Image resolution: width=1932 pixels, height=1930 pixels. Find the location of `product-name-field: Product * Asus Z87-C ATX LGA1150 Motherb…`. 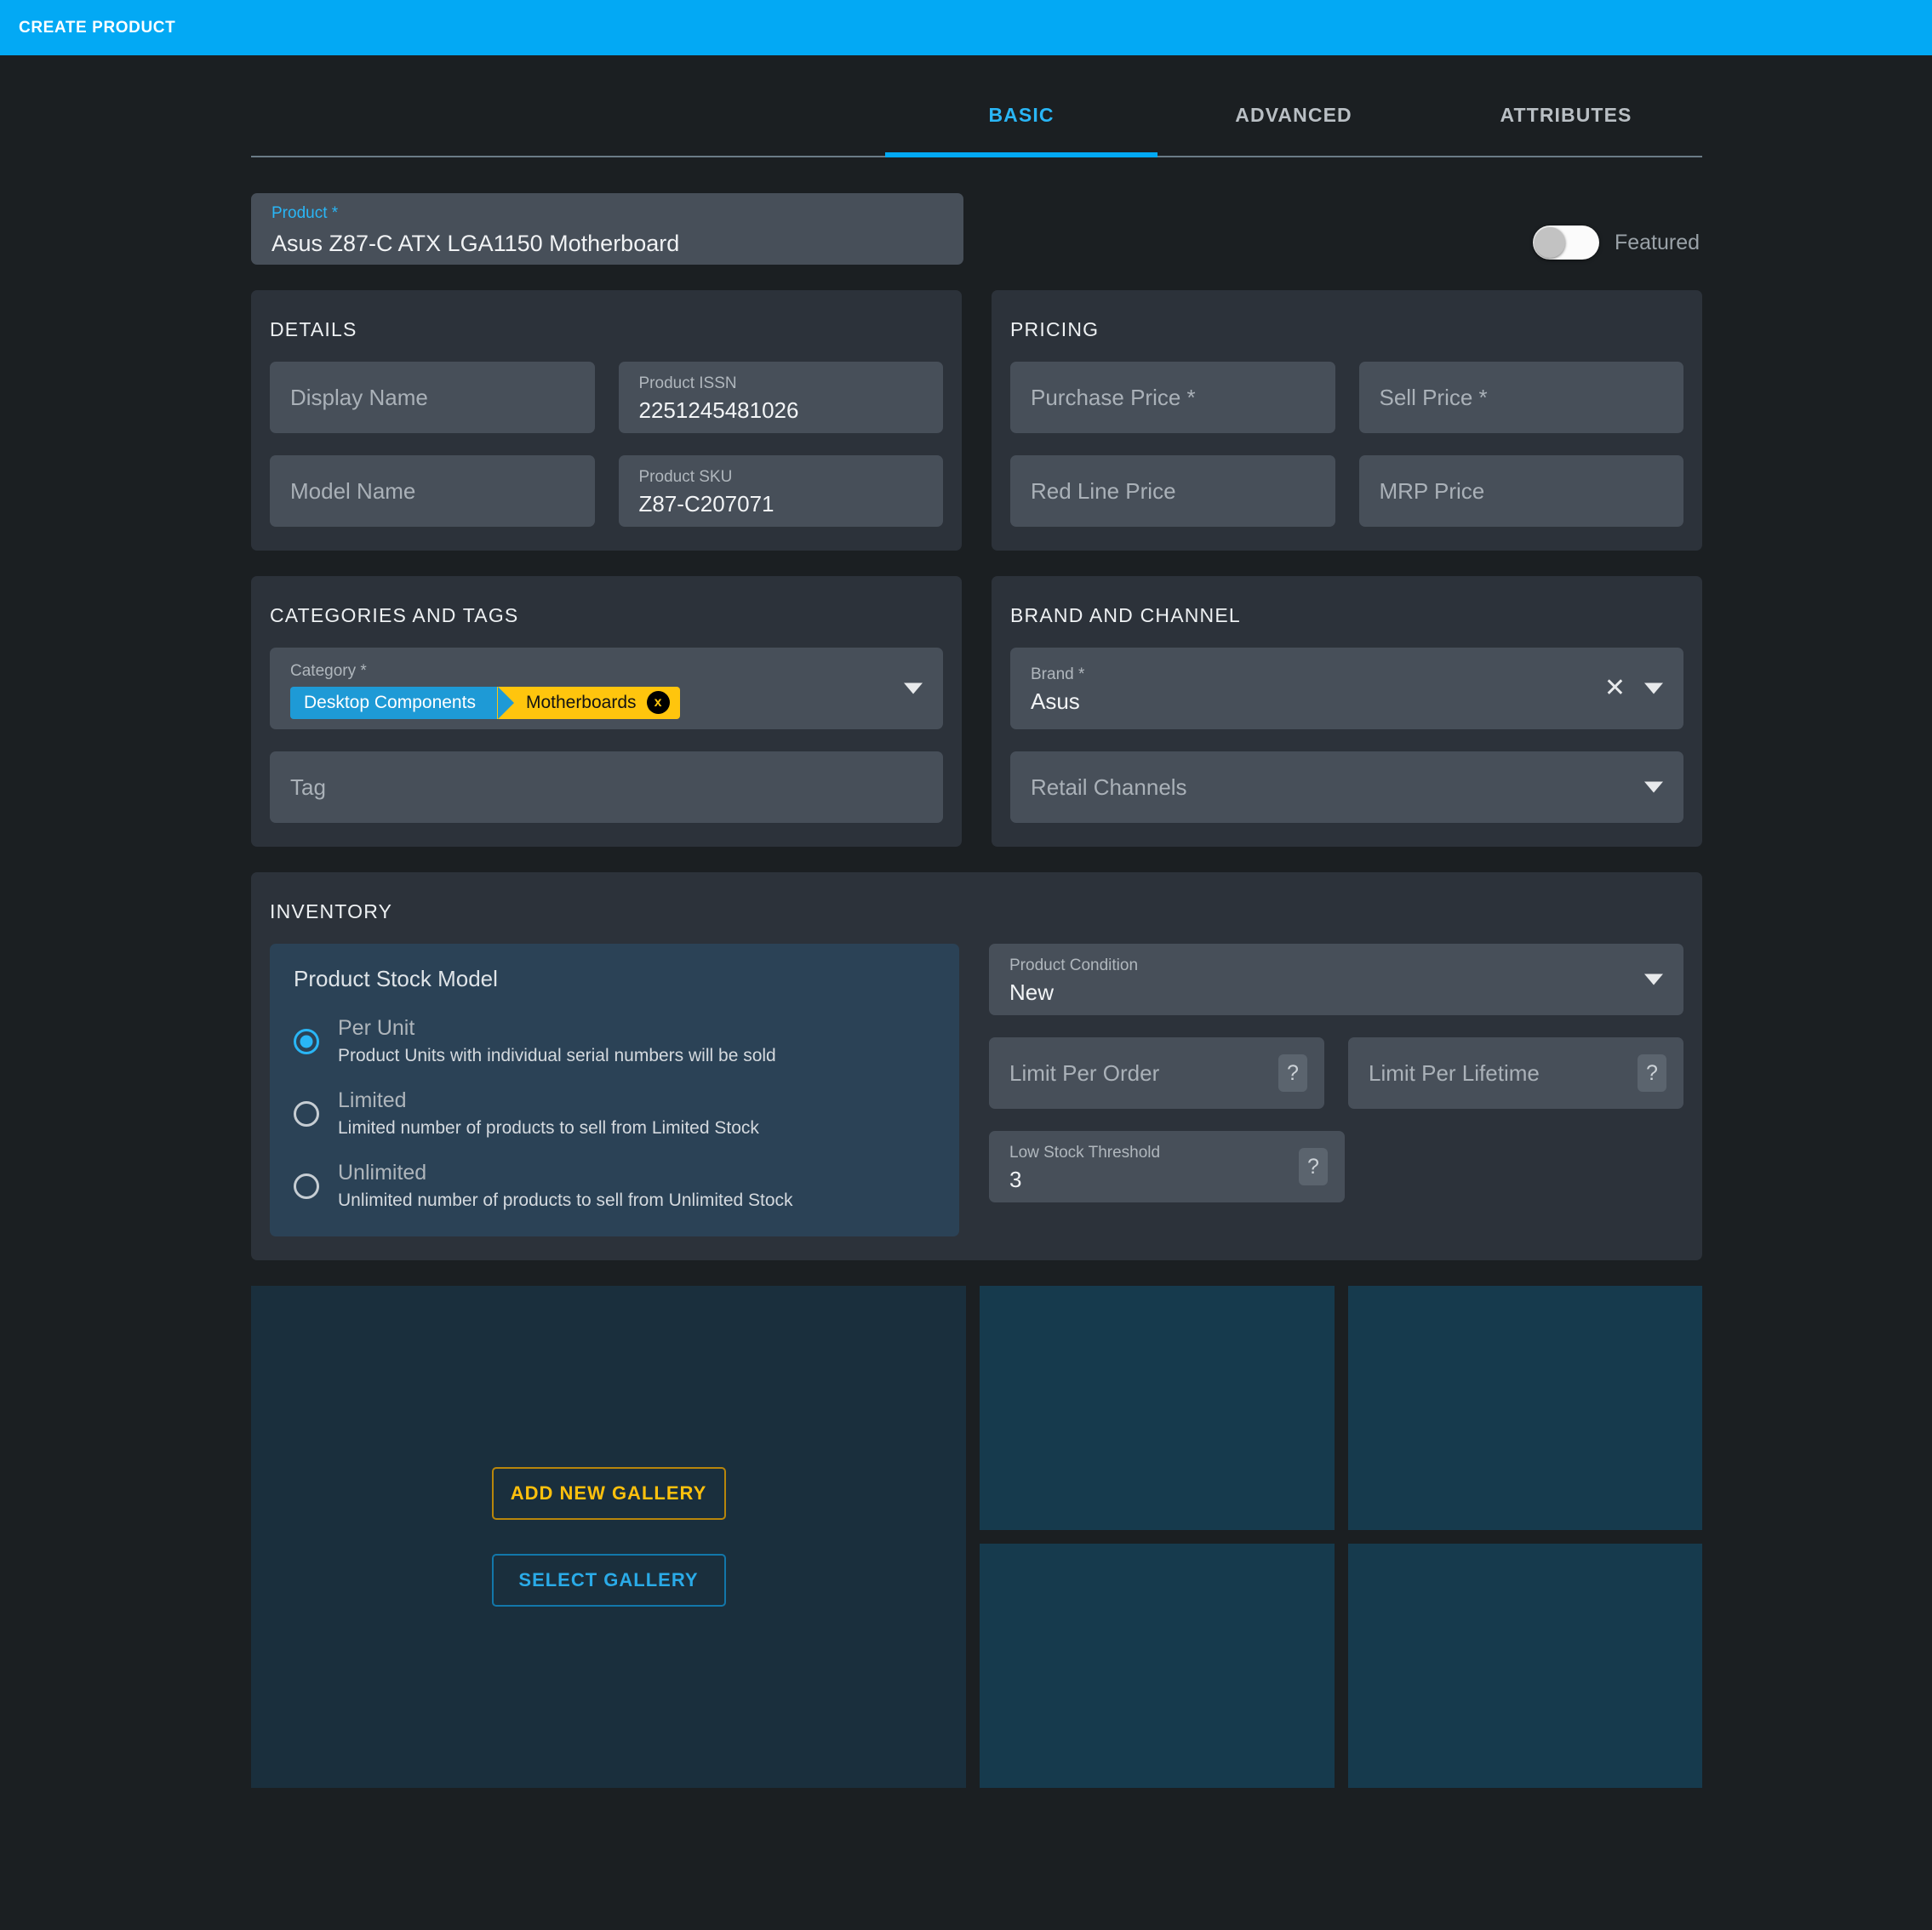

product-name-field: Product * Asus Z87-C ATX LGA1150 Motherb… is located at coordinates (607, 229).